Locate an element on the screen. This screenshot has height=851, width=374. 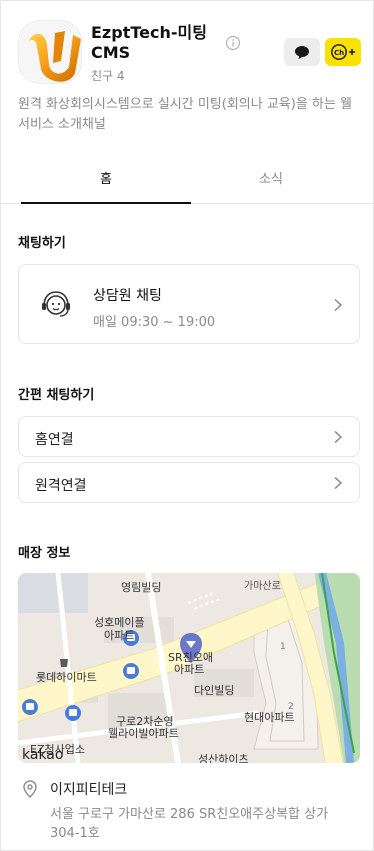
svg-text: 가마산로 is located at coordinates (262, 586).